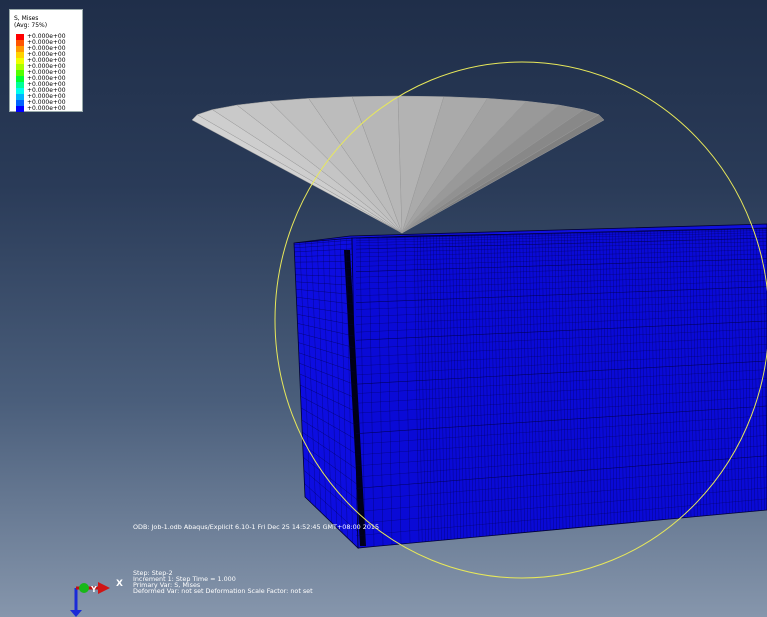 The height and width of the screenshot is (617, 767). I want to click on orientation-triad: Y, so click(90, 599).